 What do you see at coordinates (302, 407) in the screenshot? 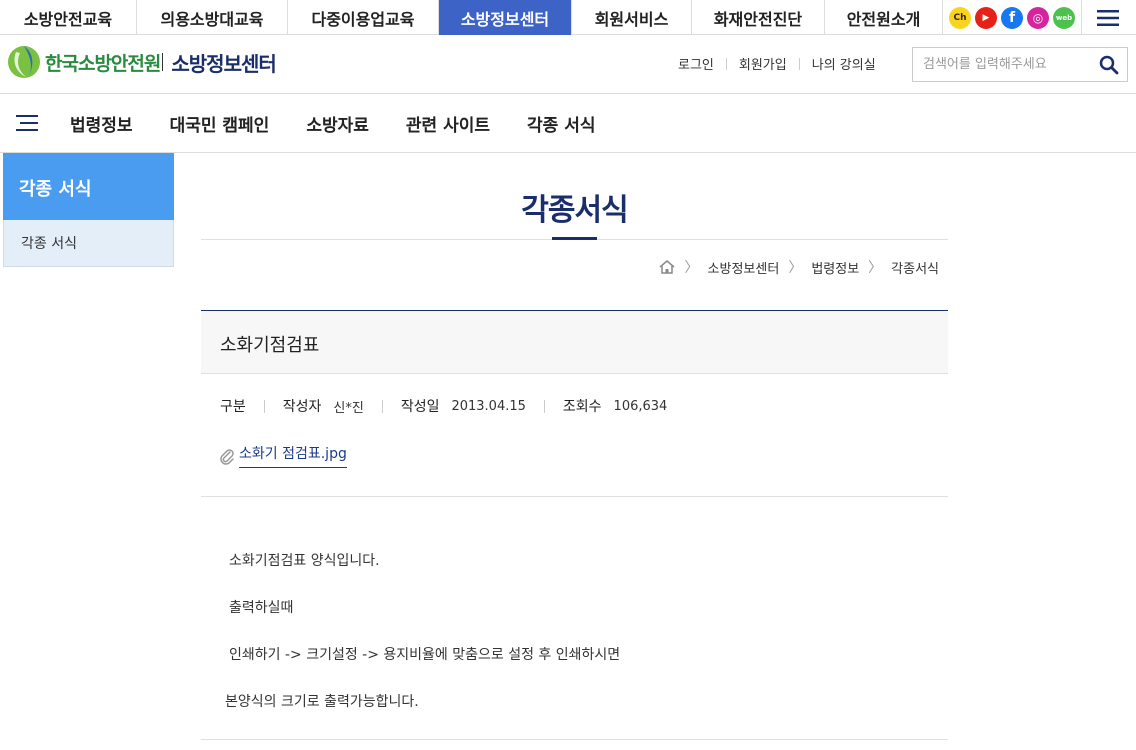
I see `author-label: 작성자` at bounding box center [302, 407].